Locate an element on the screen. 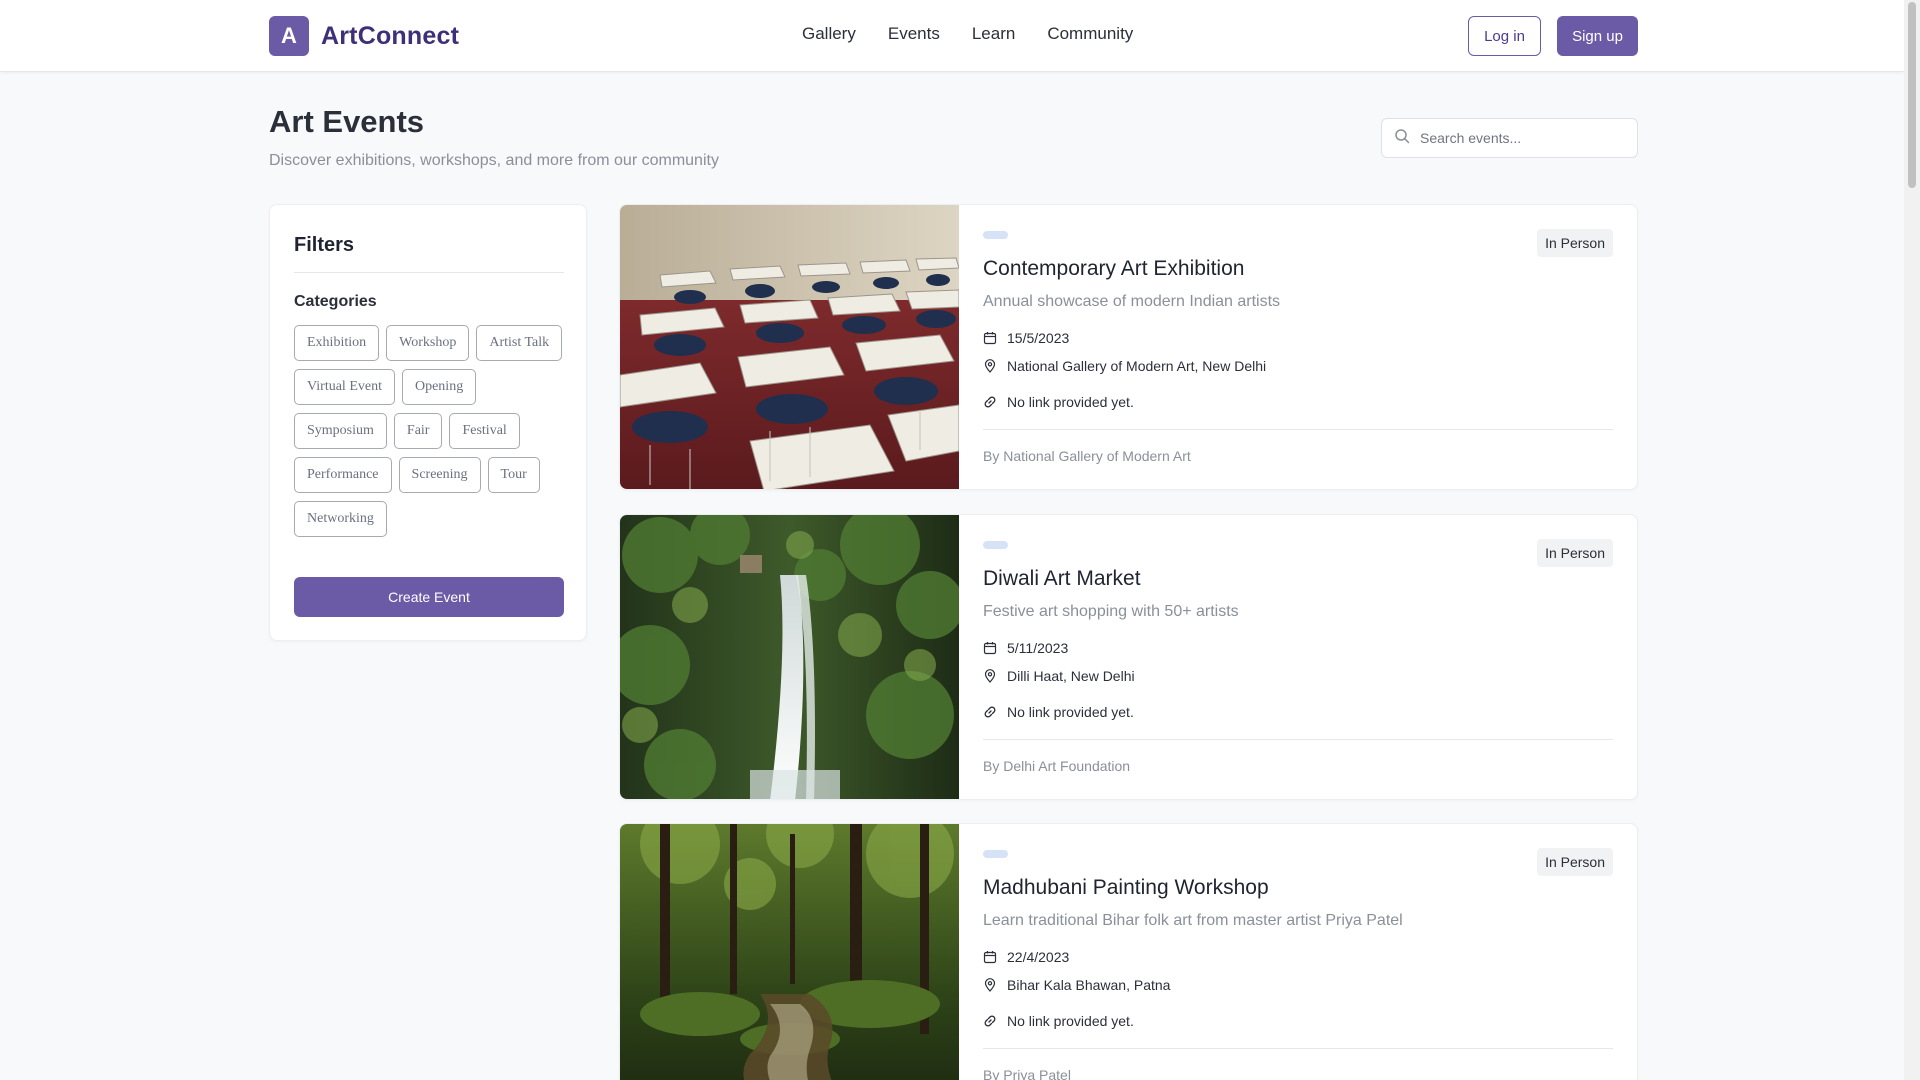 The width and height of the screenshot is (1920, 1080). page-title: Art Events is located at coordinates (347, 121).